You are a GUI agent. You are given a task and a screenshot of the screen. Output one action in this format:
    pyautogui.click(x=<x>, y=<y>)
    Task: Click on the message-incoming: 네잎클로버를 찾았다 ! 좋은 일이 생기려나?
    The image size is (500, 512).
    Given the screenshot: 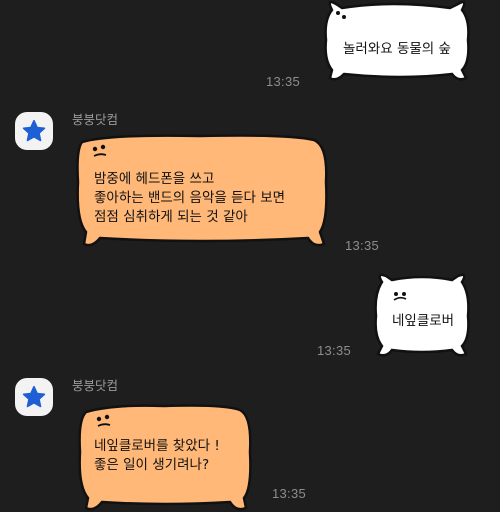 What is the action you would take?
    pyautogui.click(x=164, y=457)
    